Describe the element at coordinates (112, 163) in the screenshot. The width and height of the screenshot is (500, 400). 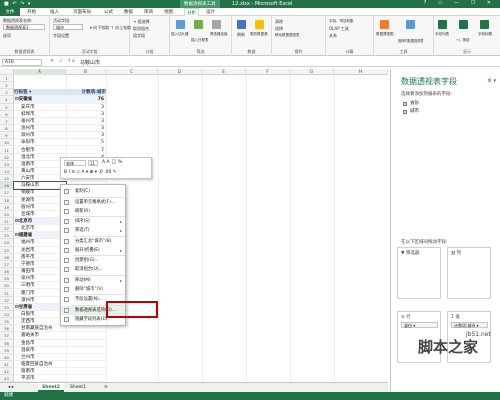
I see `mini-toolbar-row1: A A 📋 %` at that location.